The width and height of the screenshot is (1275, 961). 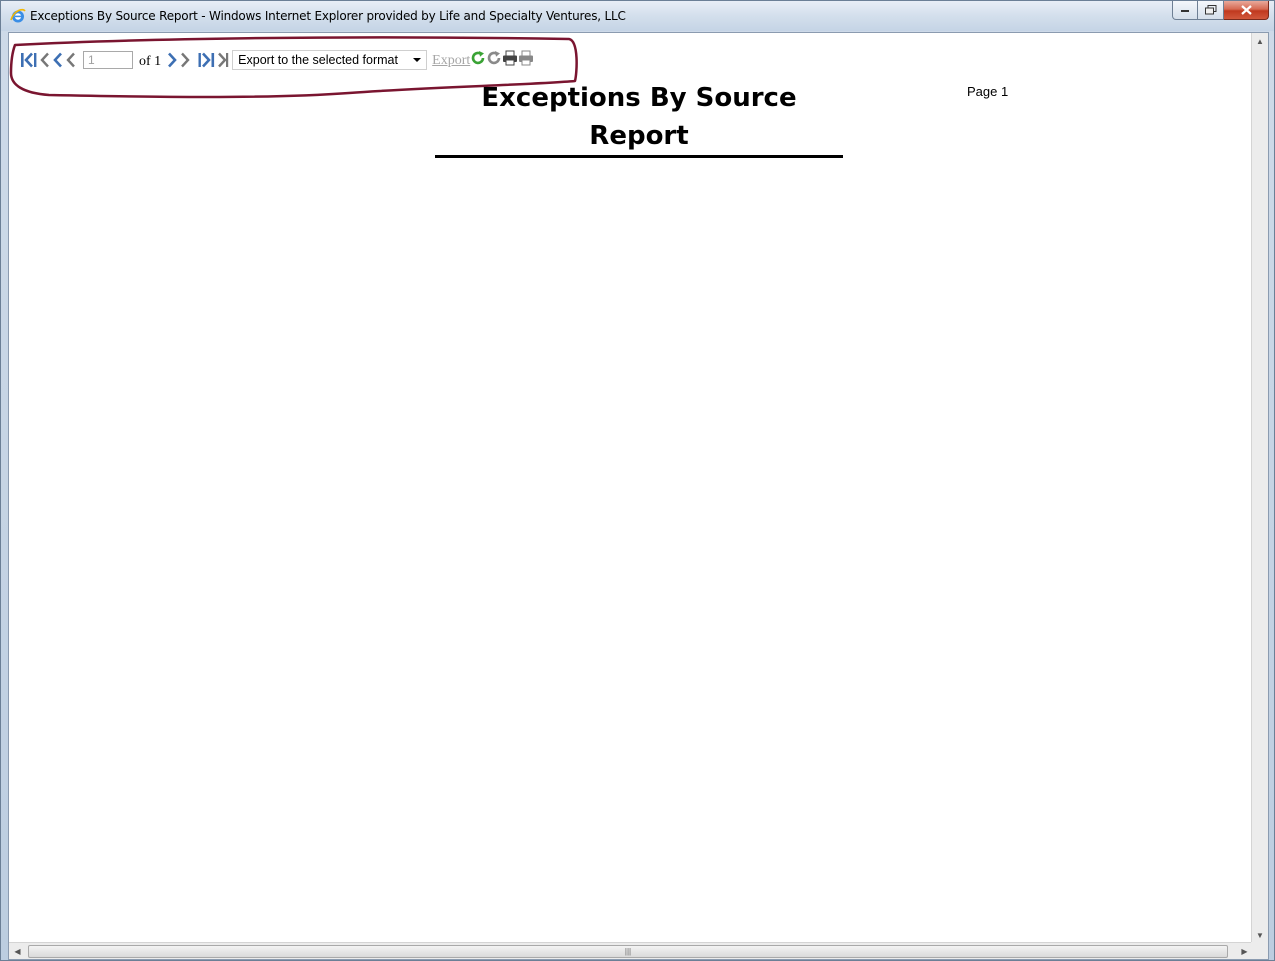 I want to click on refresh-button, so click(x=478, y=58).